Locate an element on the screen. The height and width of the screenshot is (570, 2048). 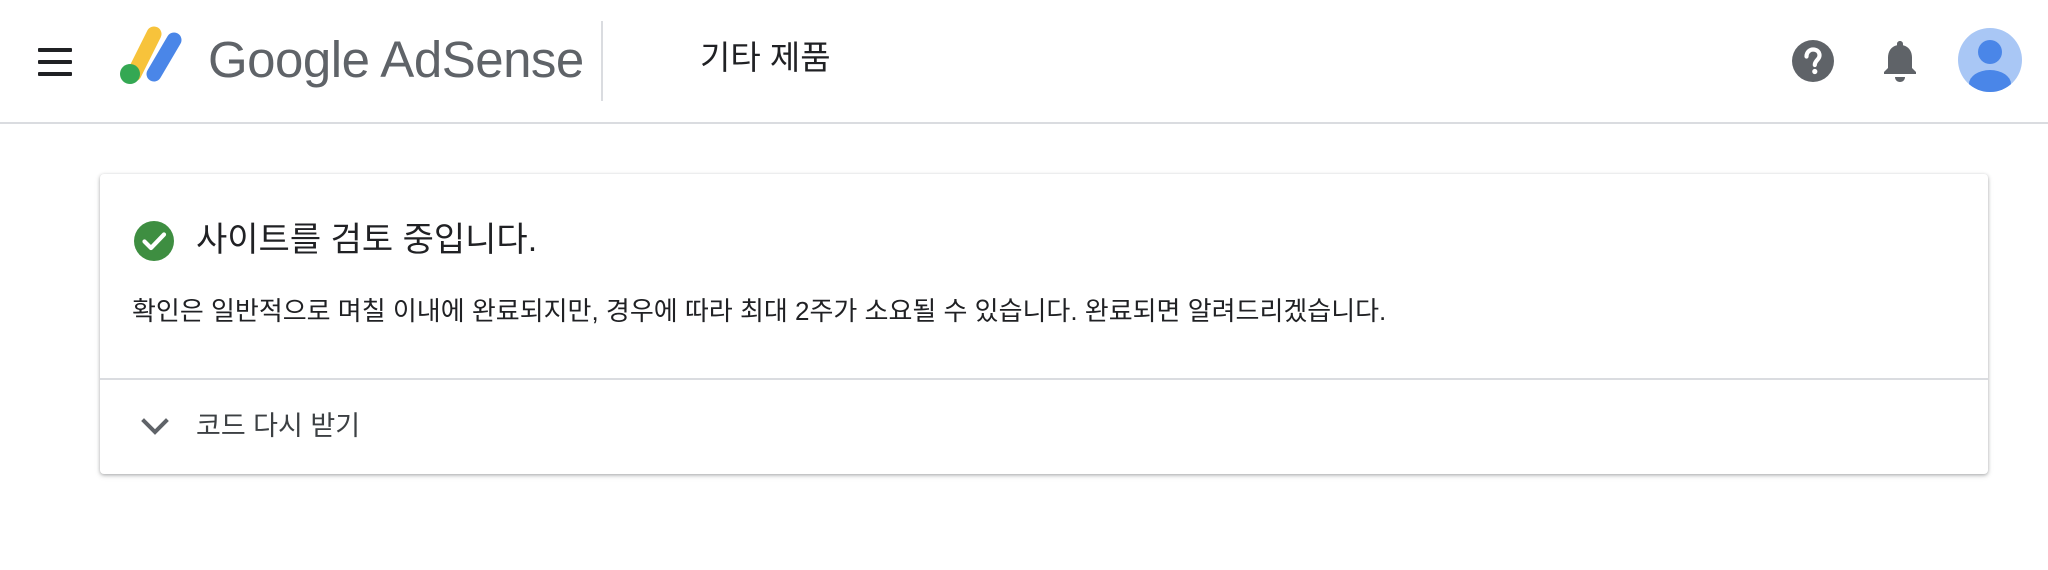
help-icon is located at coordinates (1813, 61).